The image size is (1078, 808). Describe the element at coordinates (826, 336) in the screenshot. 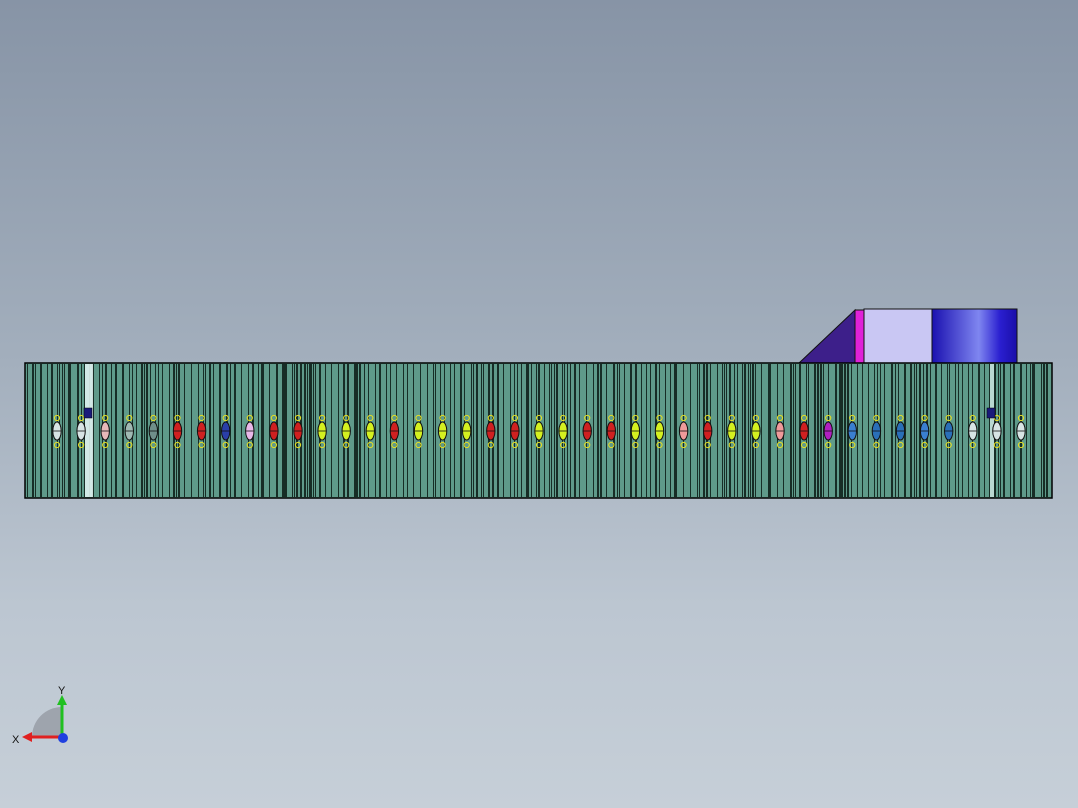

I see `housing-ramp` at that location.